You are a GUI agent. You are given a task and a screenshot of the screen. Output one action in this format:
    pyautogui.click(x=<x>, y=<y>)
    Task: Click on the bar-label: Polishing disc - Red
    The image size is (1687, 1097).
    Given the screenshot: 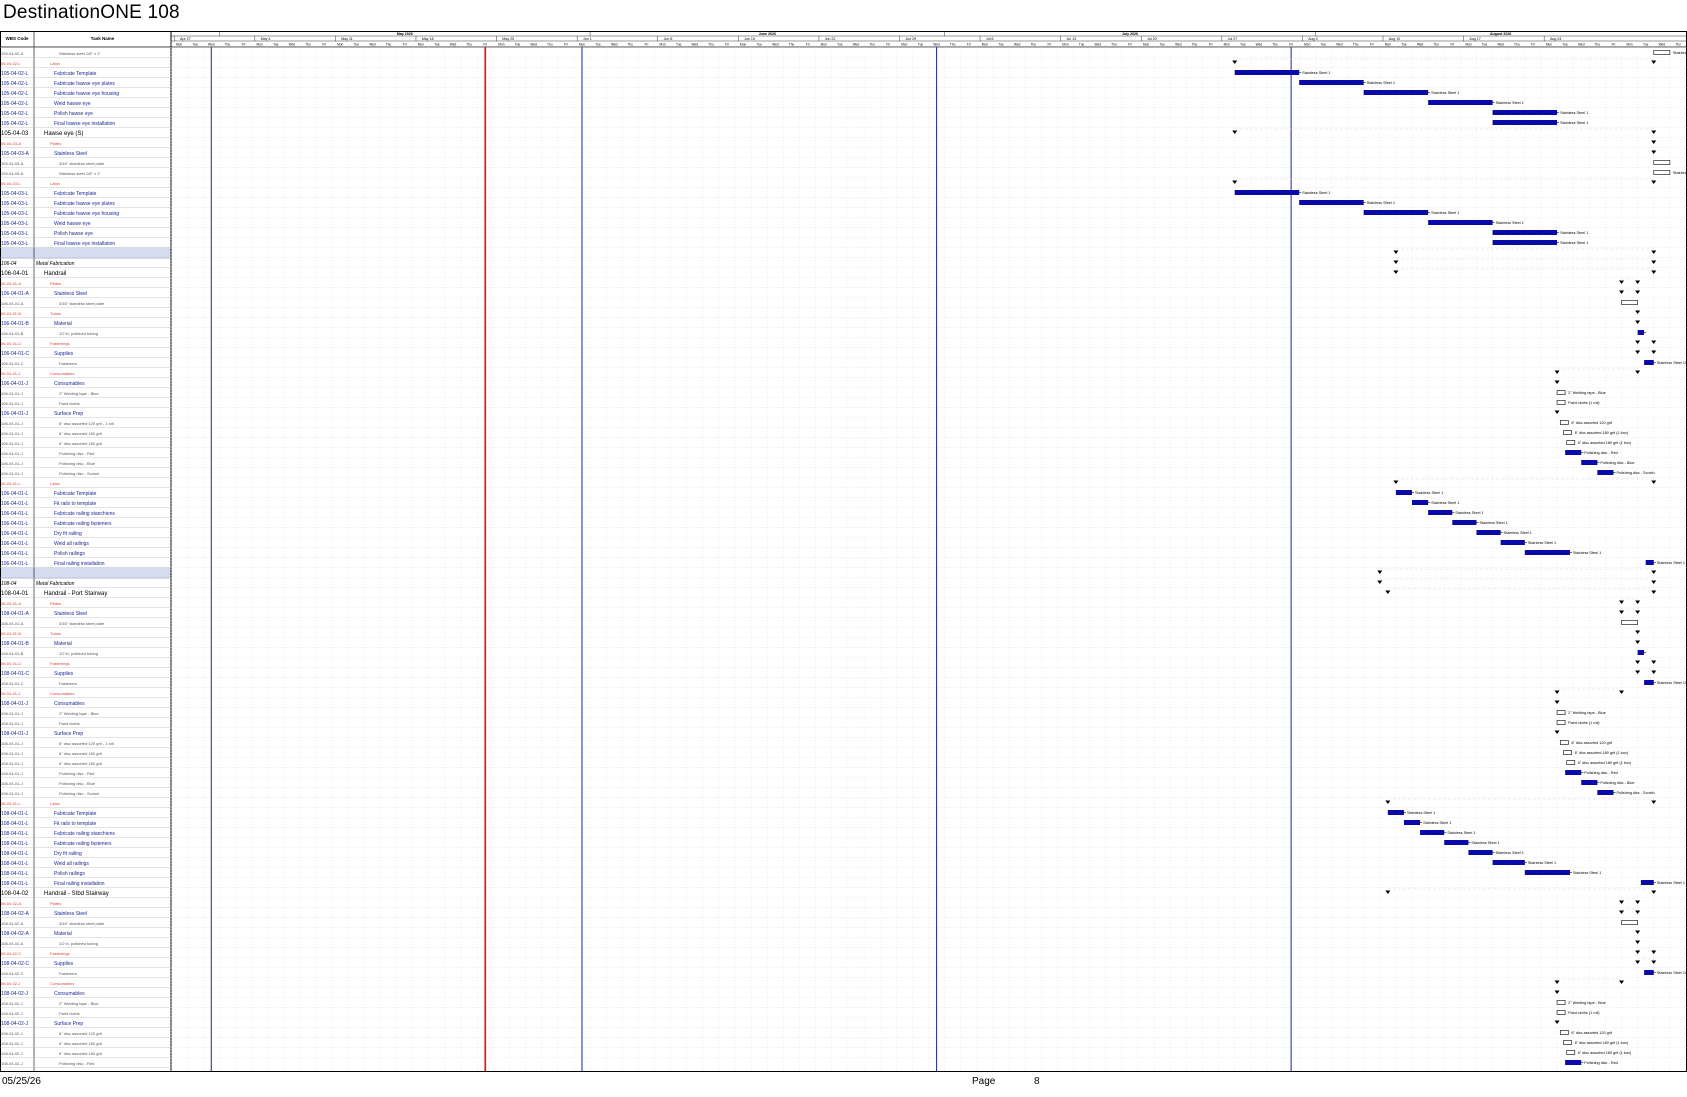 What is the action you would take?
    pyautogui.click(x=1601, y=453)
    